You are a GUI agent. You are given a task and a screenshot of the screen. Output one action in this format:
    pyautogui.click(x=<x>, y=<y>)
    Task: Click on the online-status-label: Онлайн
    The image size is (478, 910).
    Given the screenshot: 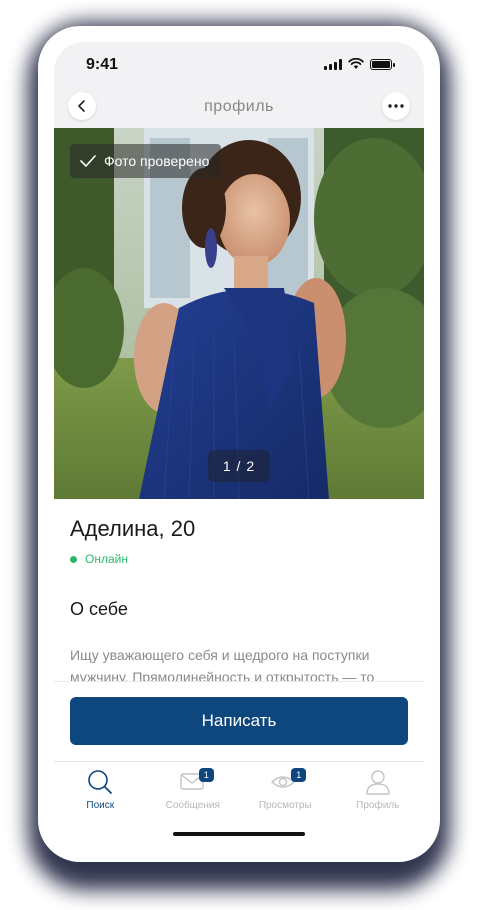 What is the action you would take?
    pyautogui.click(x=106, y=559)
    